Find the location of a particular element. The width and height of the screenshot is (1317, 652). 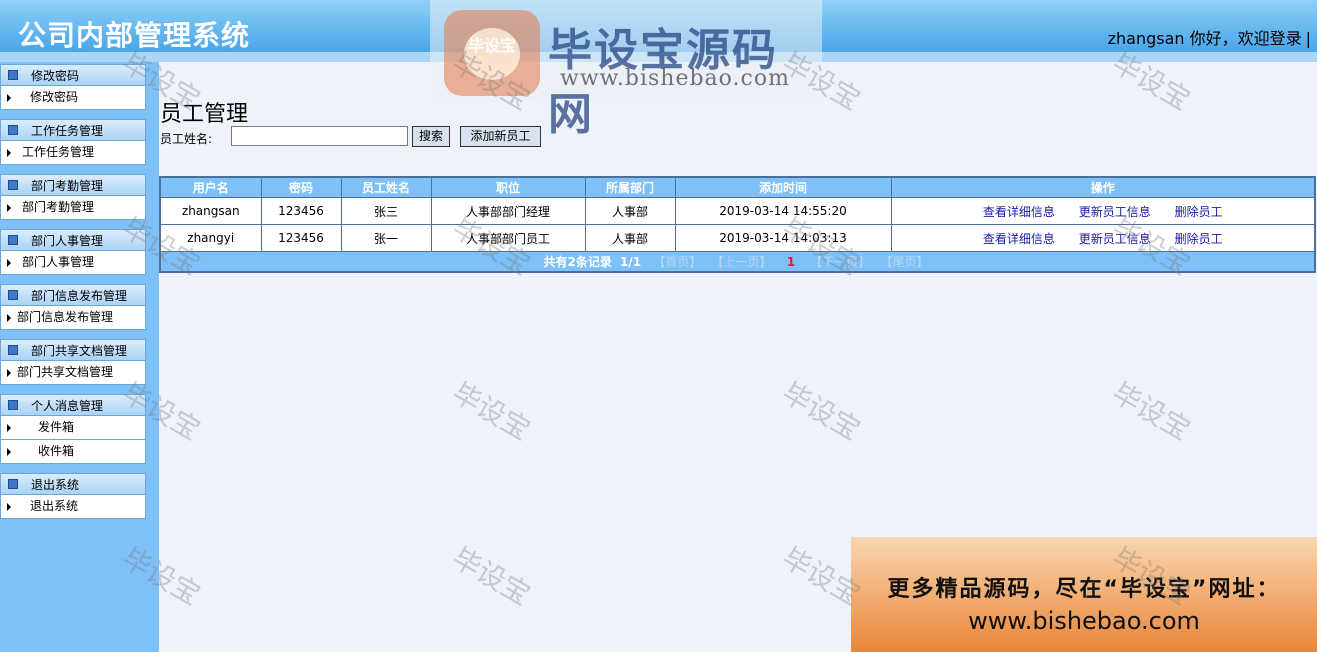

menu-group-tasks: 工作任务管理 is located at coordinates (73, 130).